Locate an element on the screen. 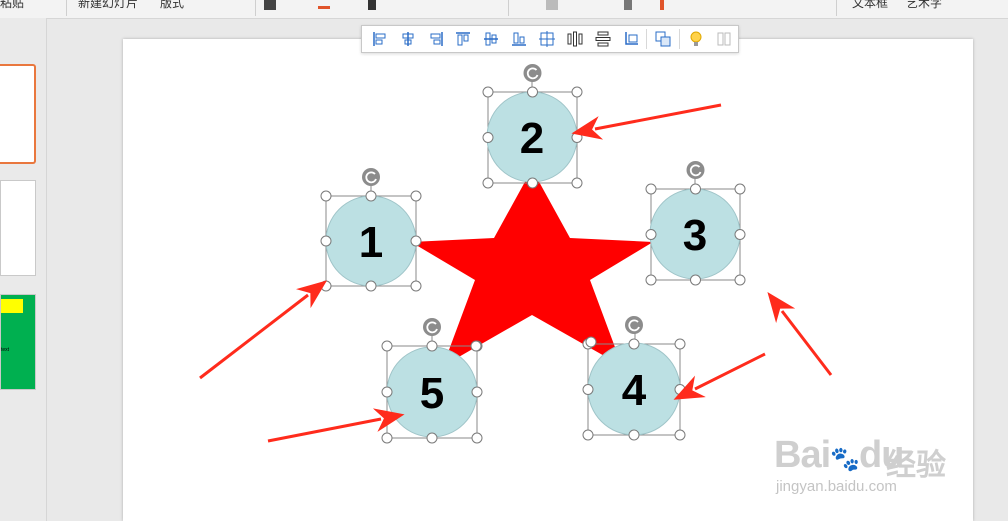 Image resolution: width=1008 pixels, height=521 pixels. distribute-cells-icon is located at coordinates (546, 39).